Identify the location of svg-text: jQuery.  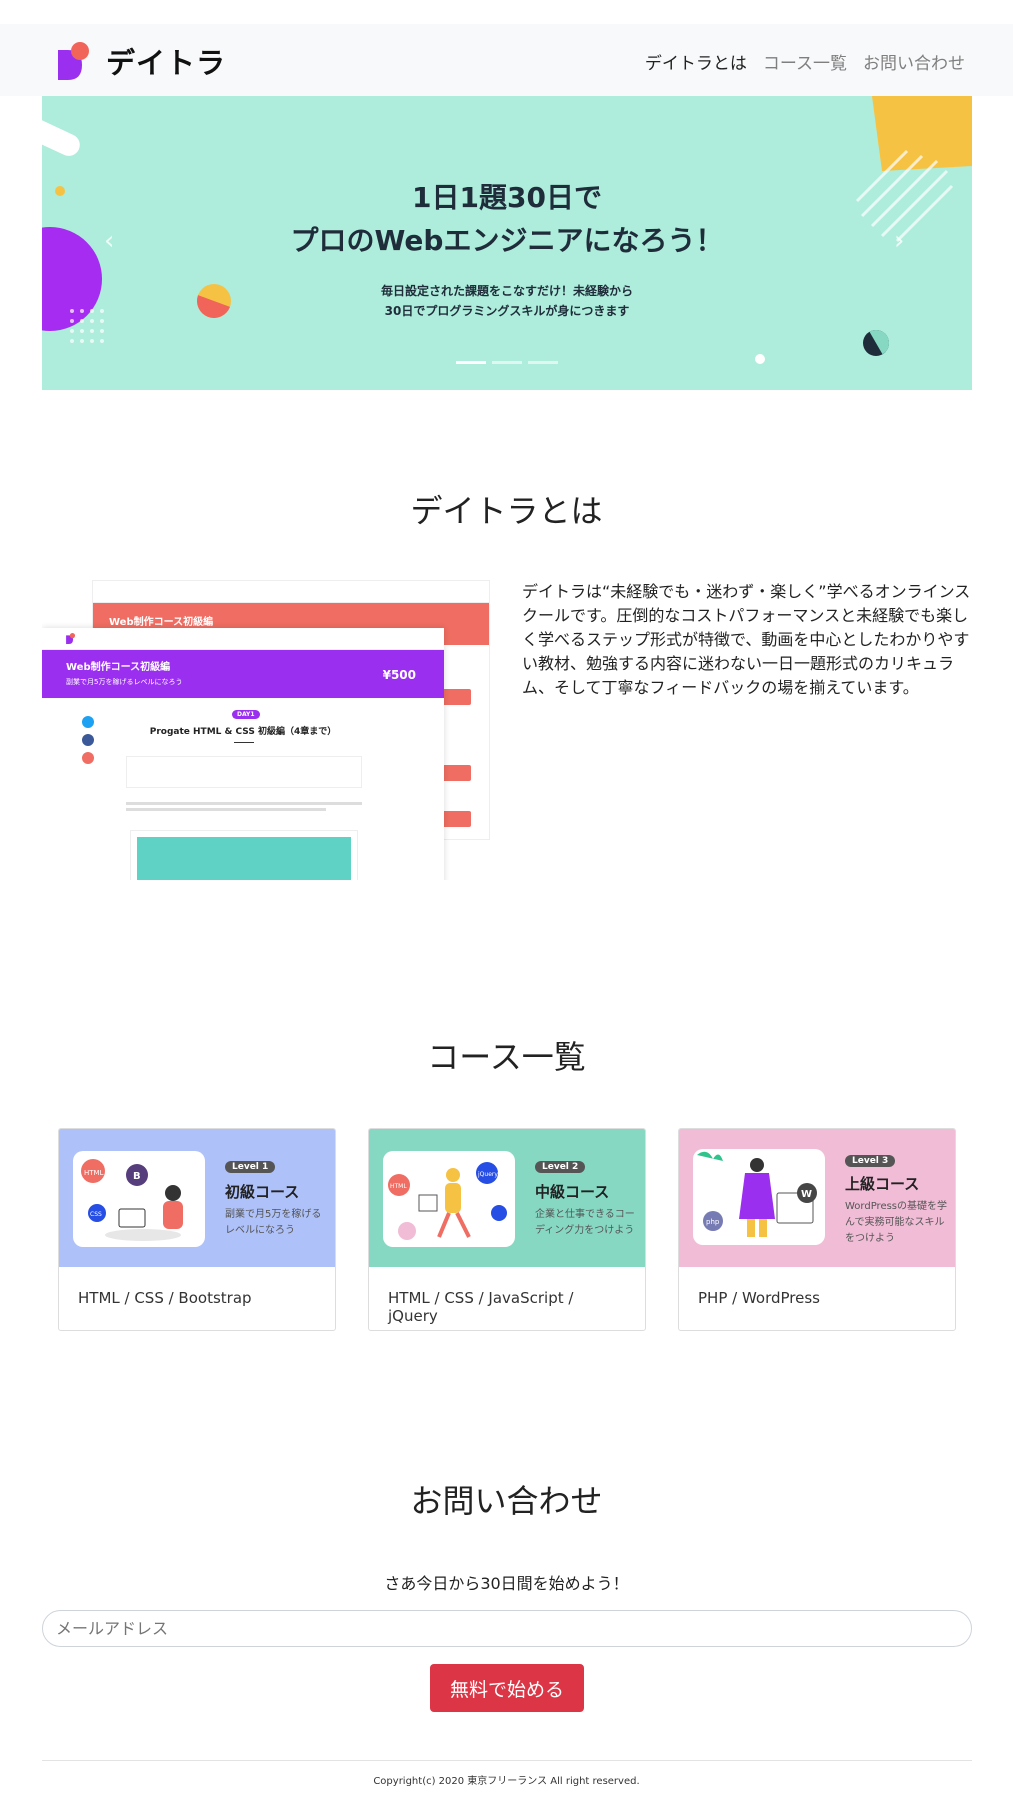
(487, 1174).